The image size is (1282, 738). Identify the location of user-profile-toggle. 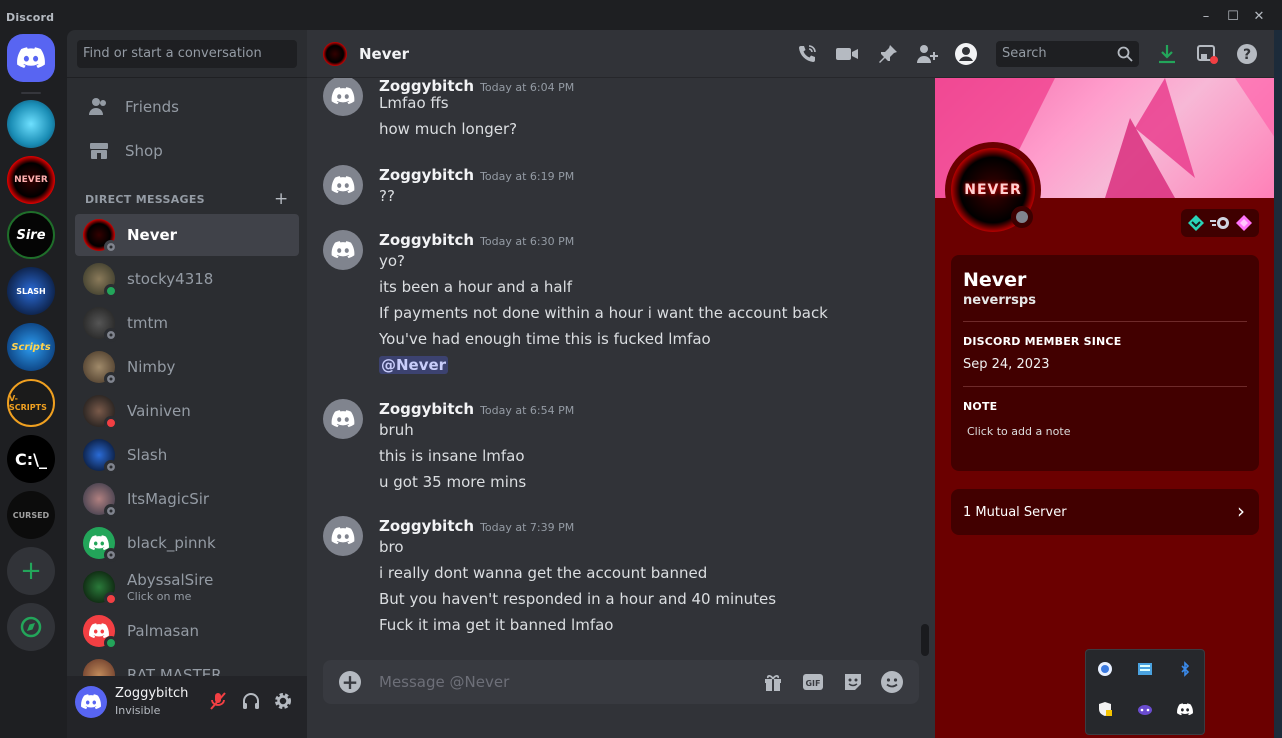
(966, 54).